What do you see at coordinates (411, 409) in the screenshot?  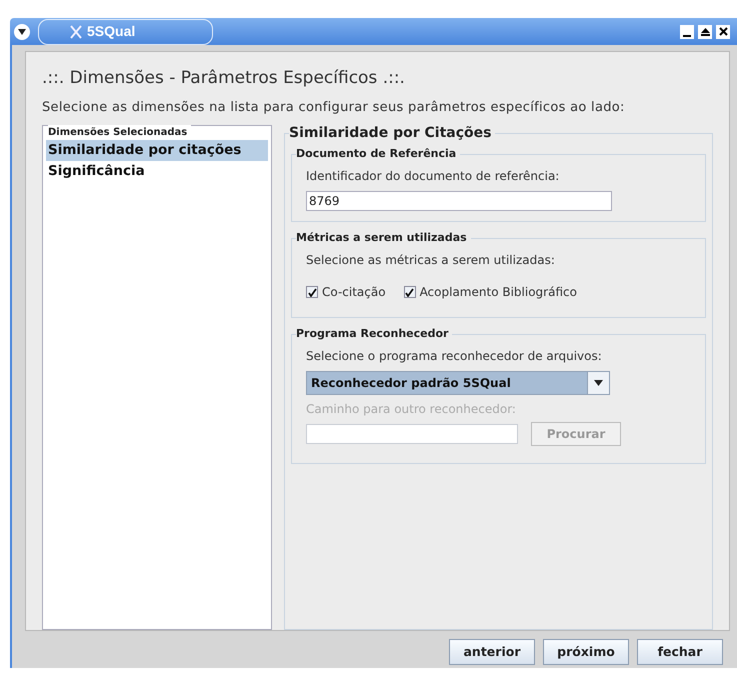 I see `field-label: Caminho para outro reconhecedor:` at bounding box center [411, 409].